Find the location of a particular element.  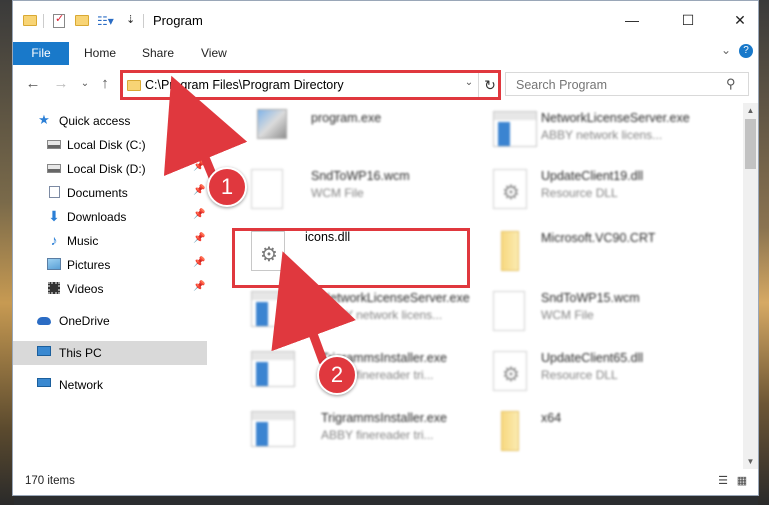

arrow-annotations is located at coordinates (259, 220).